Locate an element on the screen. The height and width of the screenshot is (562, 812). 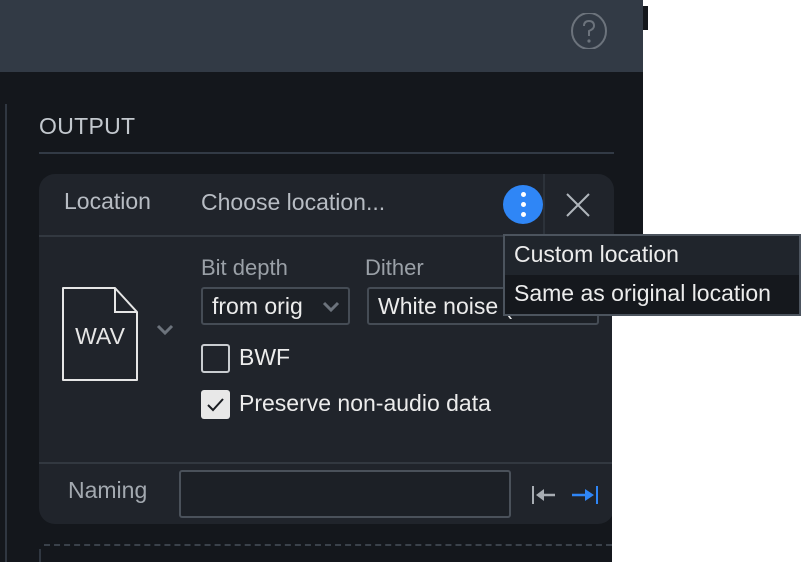
naming-label: Naming is located at coordinates (108, 490).